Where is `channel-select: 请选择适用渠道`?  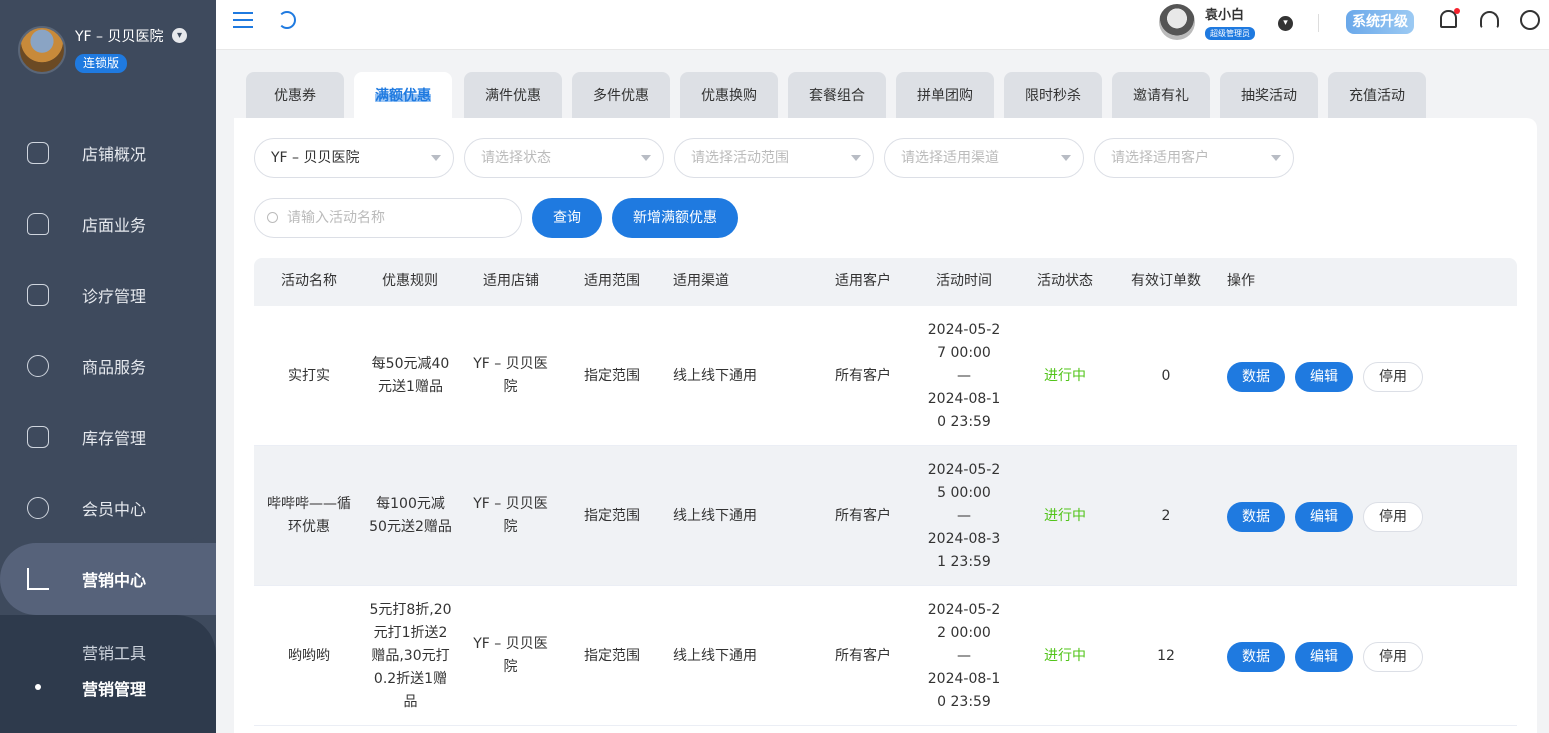 channel-select: 请选择适用渠道 is located at coordinates (984, 158).